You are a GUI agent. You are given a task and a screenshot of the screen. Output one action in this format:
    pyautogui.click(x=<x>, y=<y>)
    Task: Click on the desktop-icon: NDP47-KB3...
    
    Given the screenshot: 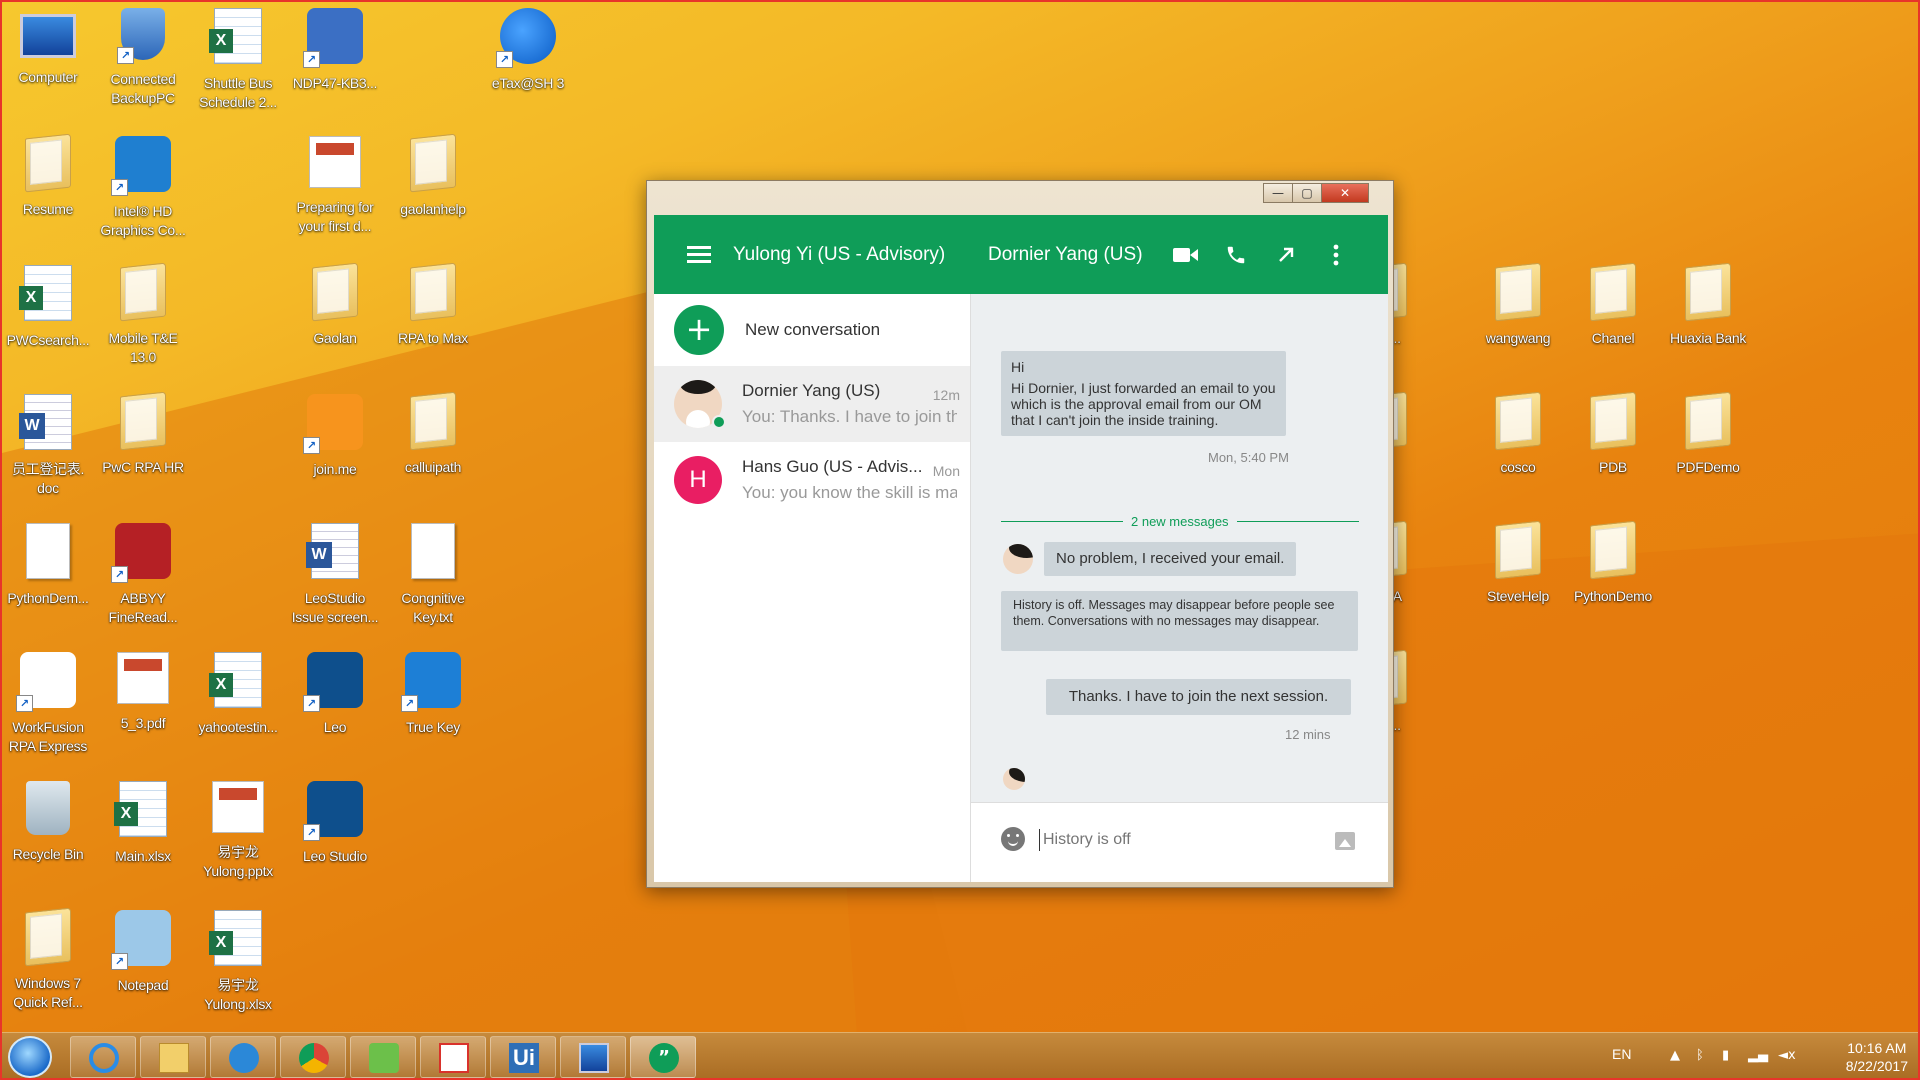 What is the action you would take?
    pyautogui.click(x=335, y=66)
    